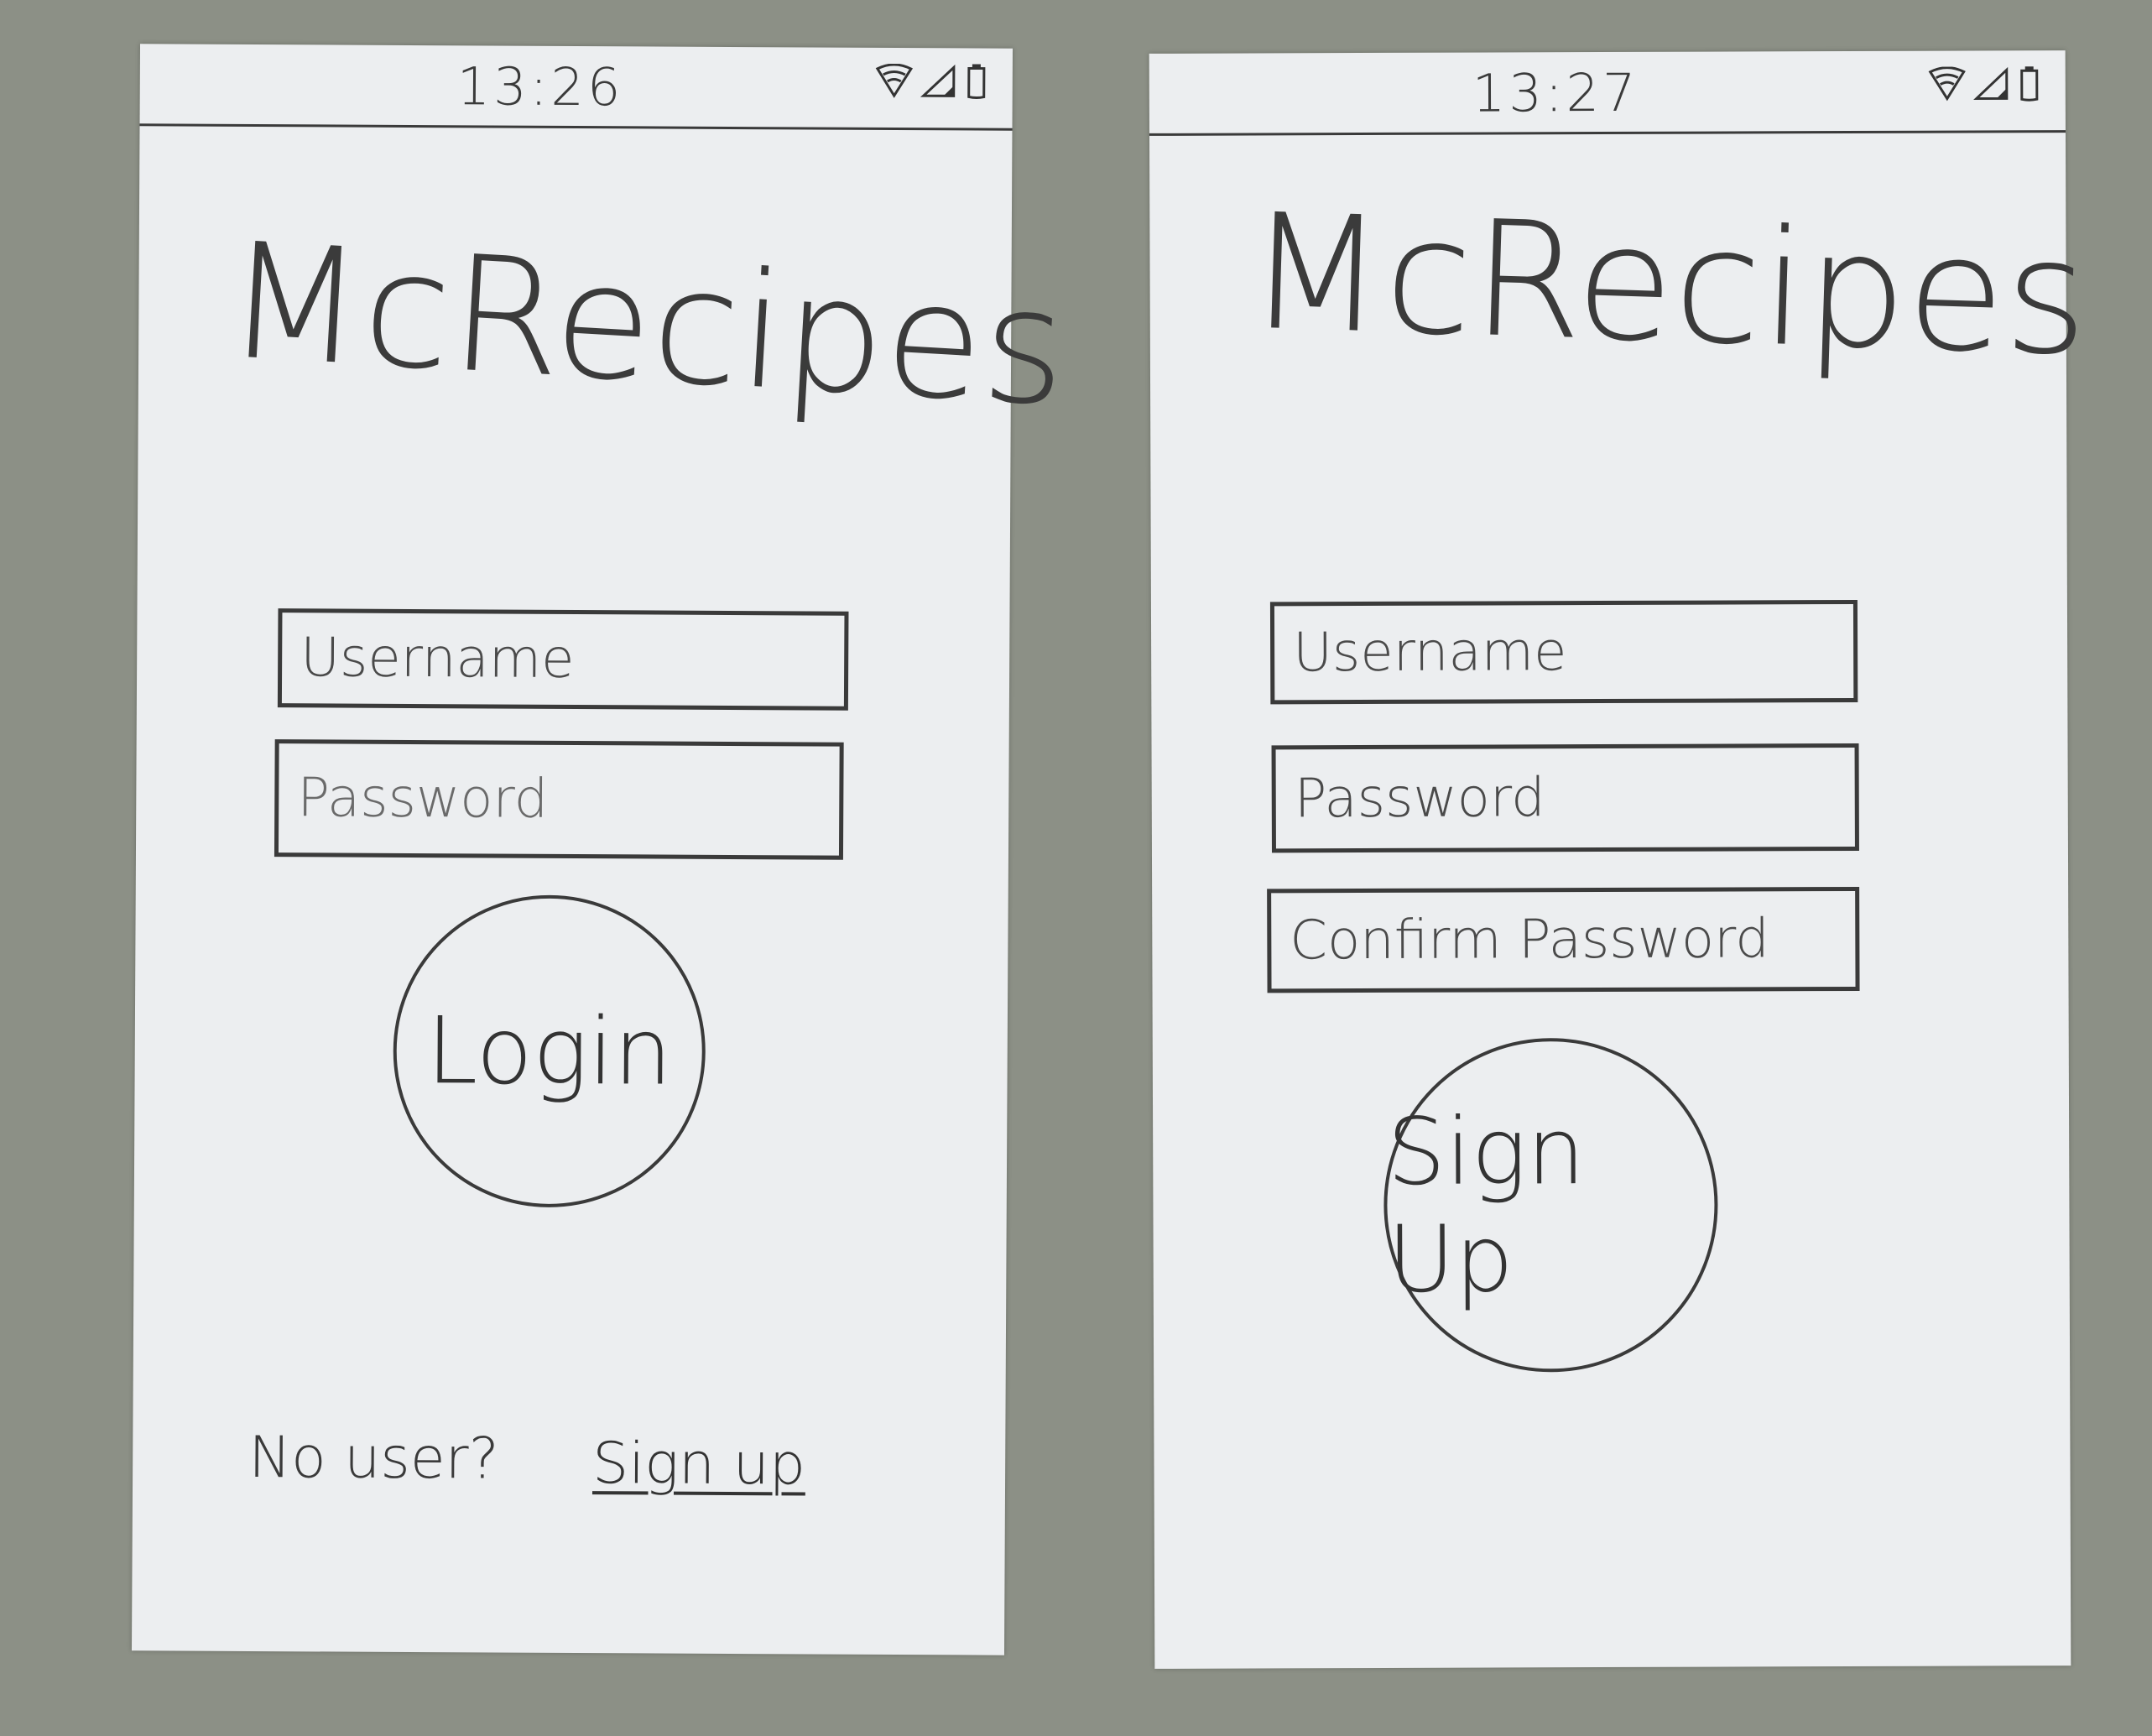 This screenshot has width=2152, height=1736. Describe the element at coordinates (1551, 1205) in the screenshot. I see `signup-button: Sign Up` at that location.